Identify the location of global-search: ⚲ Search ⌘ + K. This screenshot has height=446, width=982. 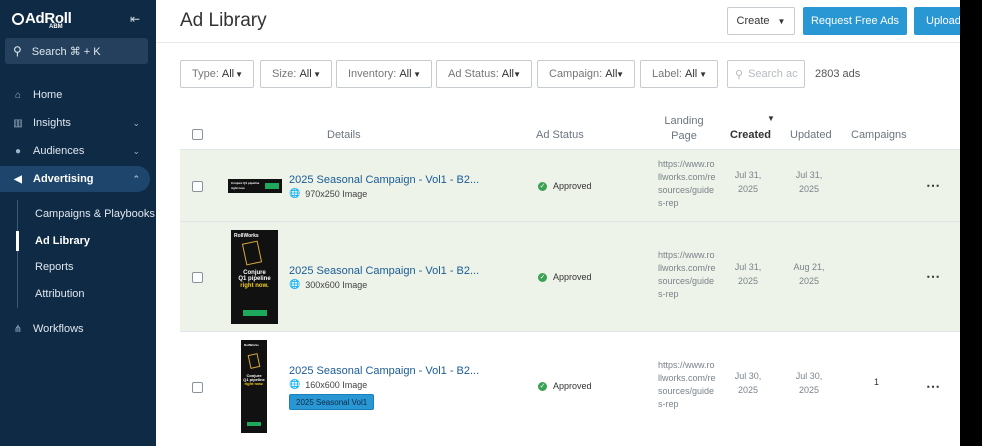
(76, 51).